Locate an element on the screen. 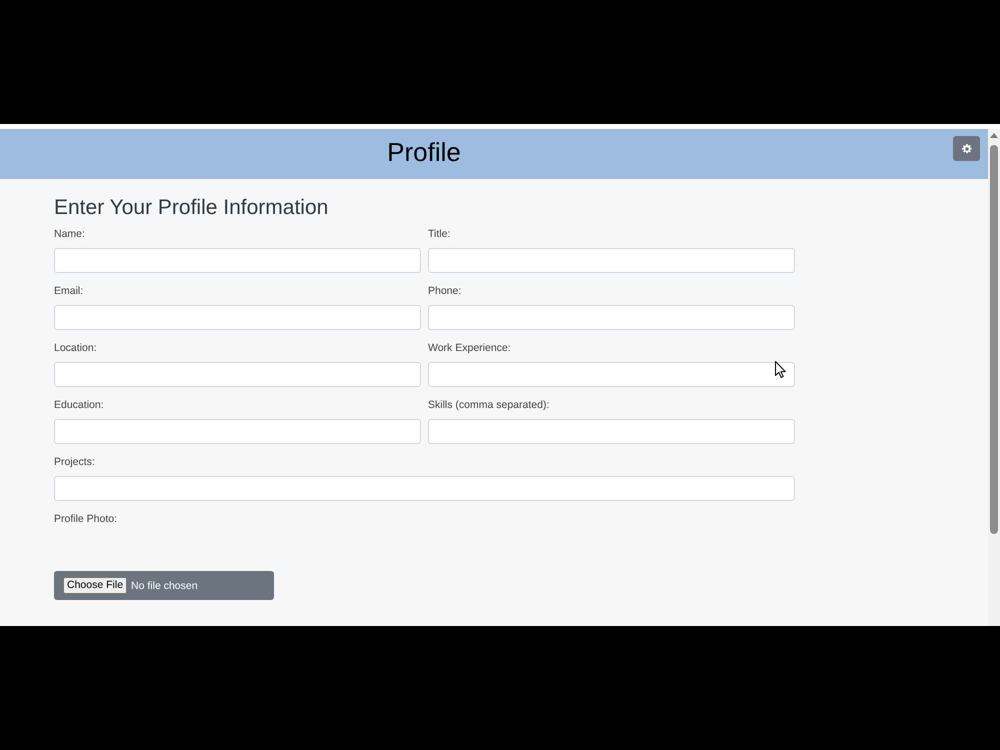 The width and height of the screenshot is (1000, 750). page-title: Profile is located at coordinates (424, 152).